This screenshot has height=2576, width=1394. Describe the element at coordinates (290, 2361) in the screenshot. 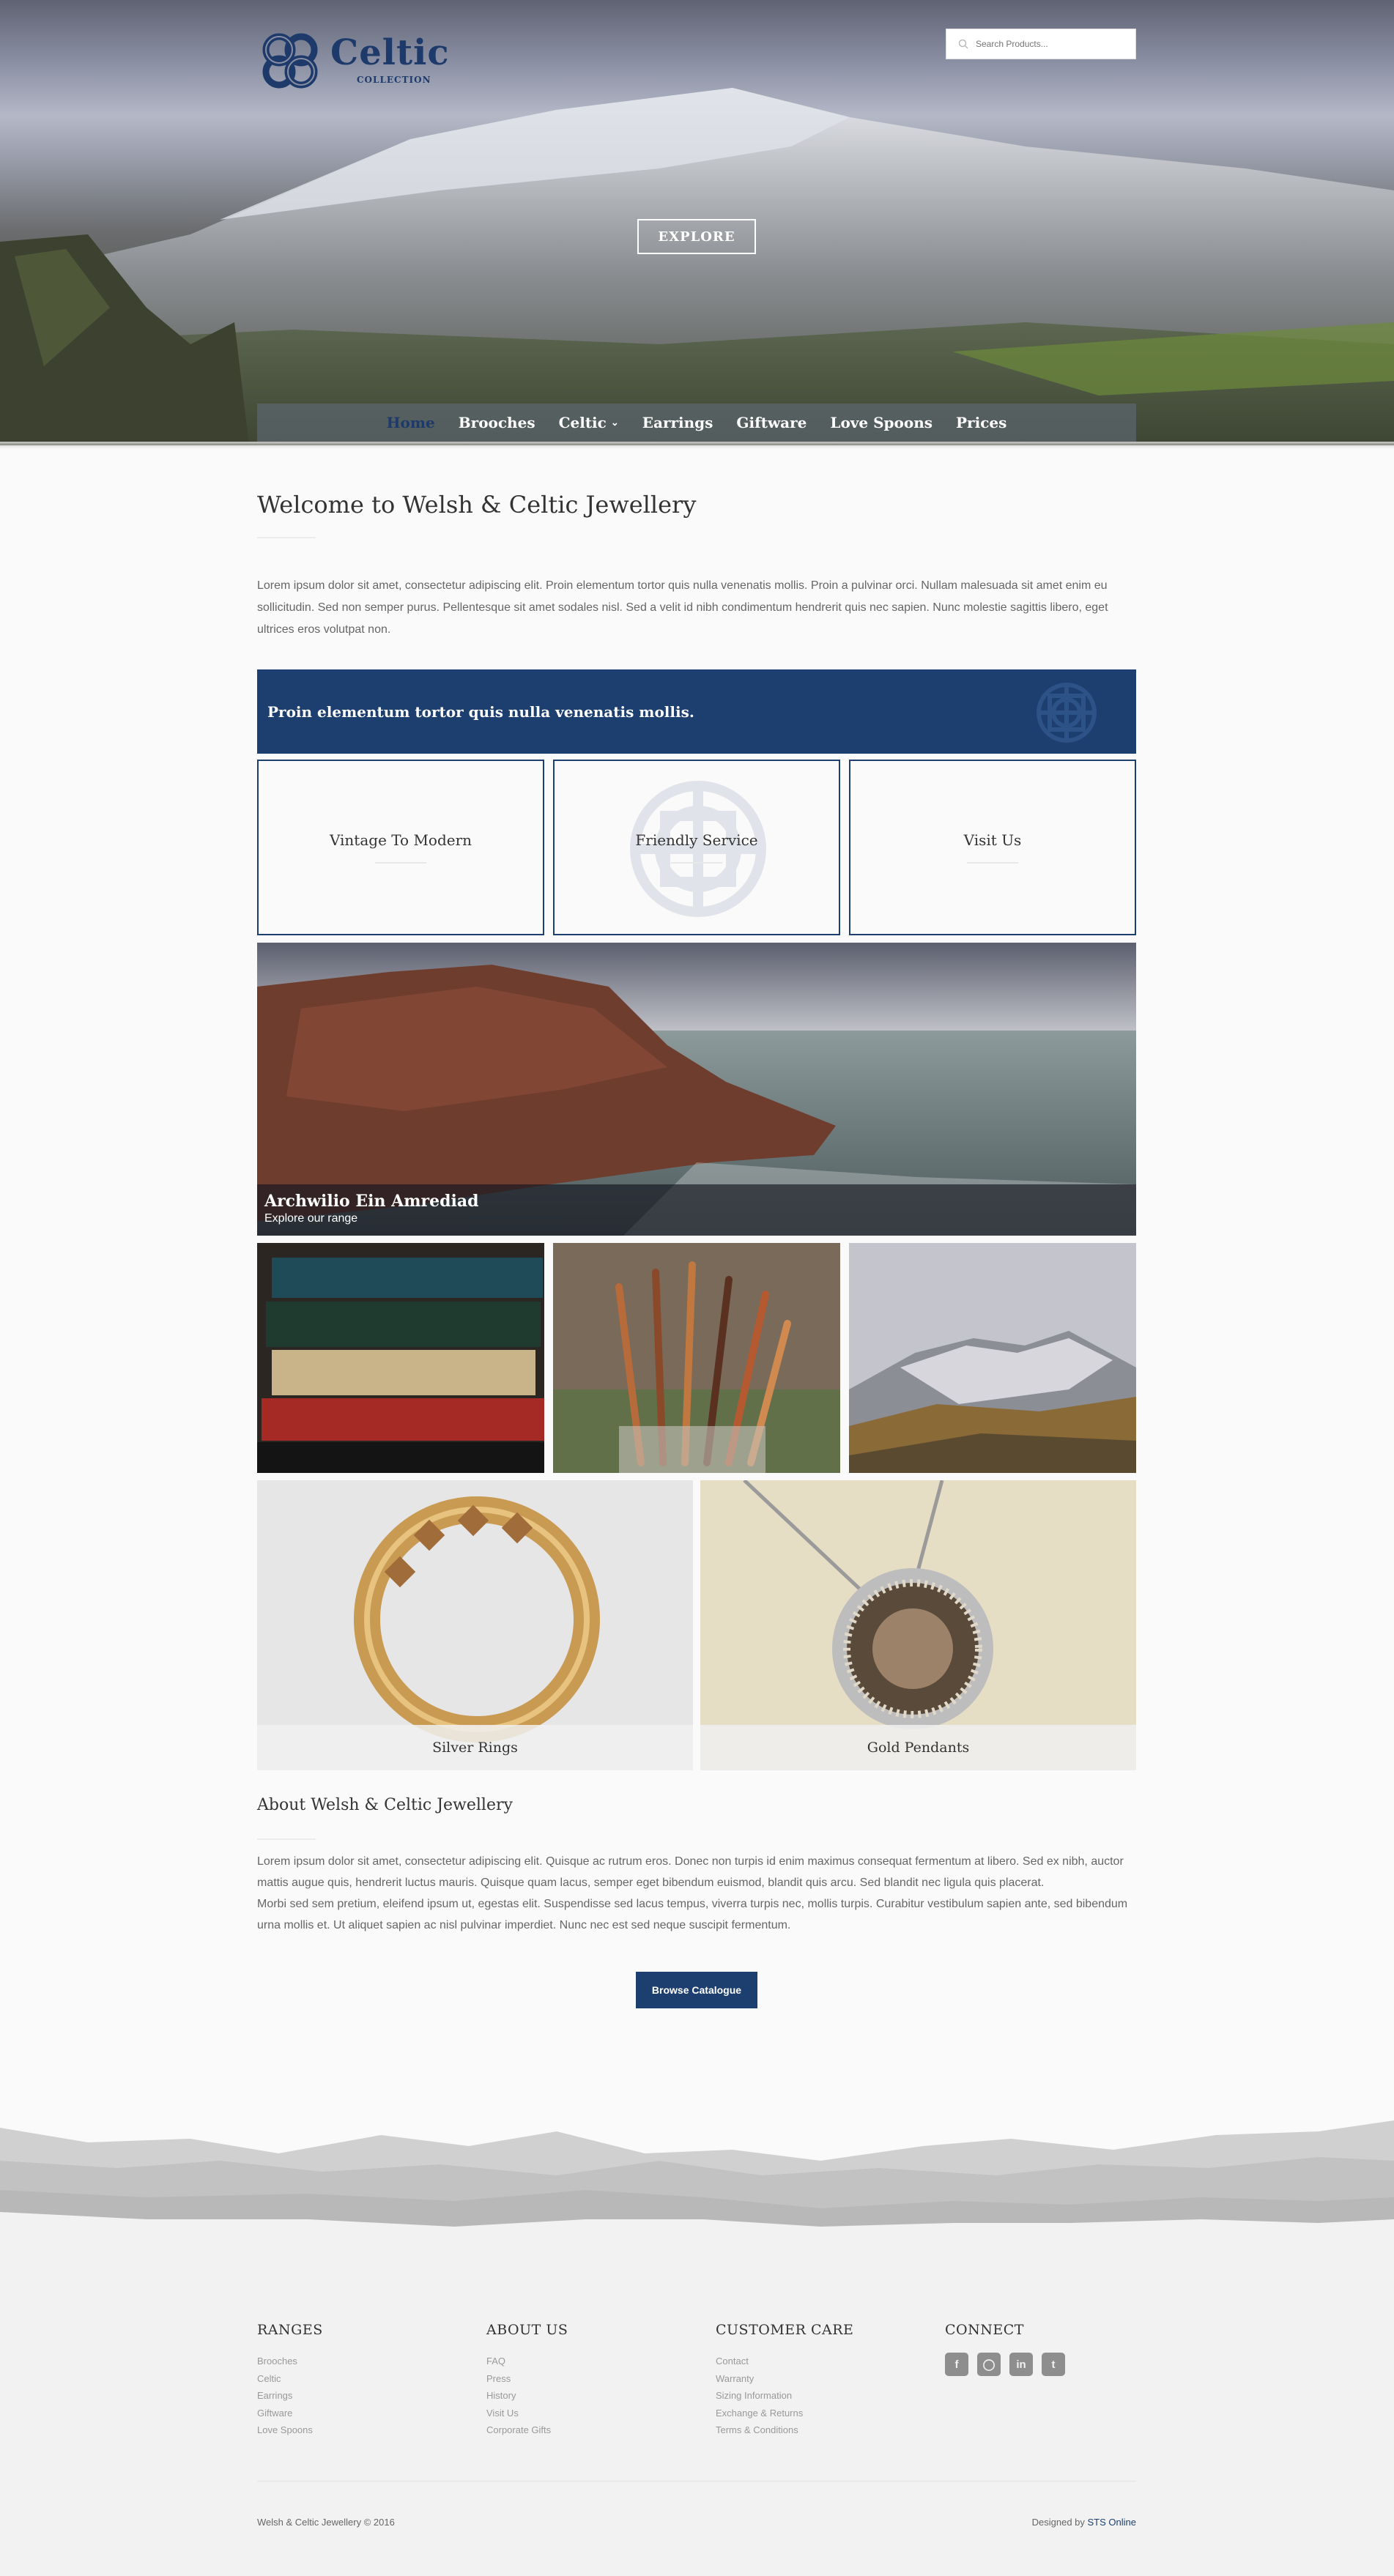

I see `footer-link: Brooches` at that location.